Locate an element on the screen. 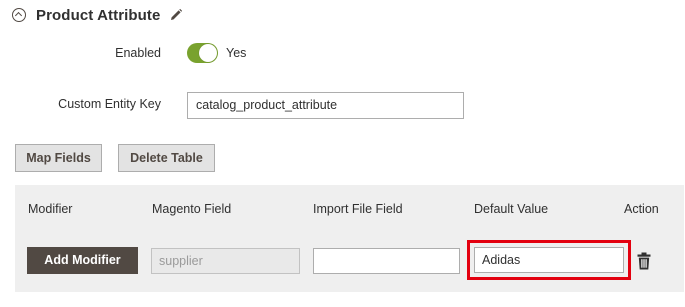 Image resolution: width=685 pixels, height=307 pixels. enabled-toggle is located at coordinates (202, 53).